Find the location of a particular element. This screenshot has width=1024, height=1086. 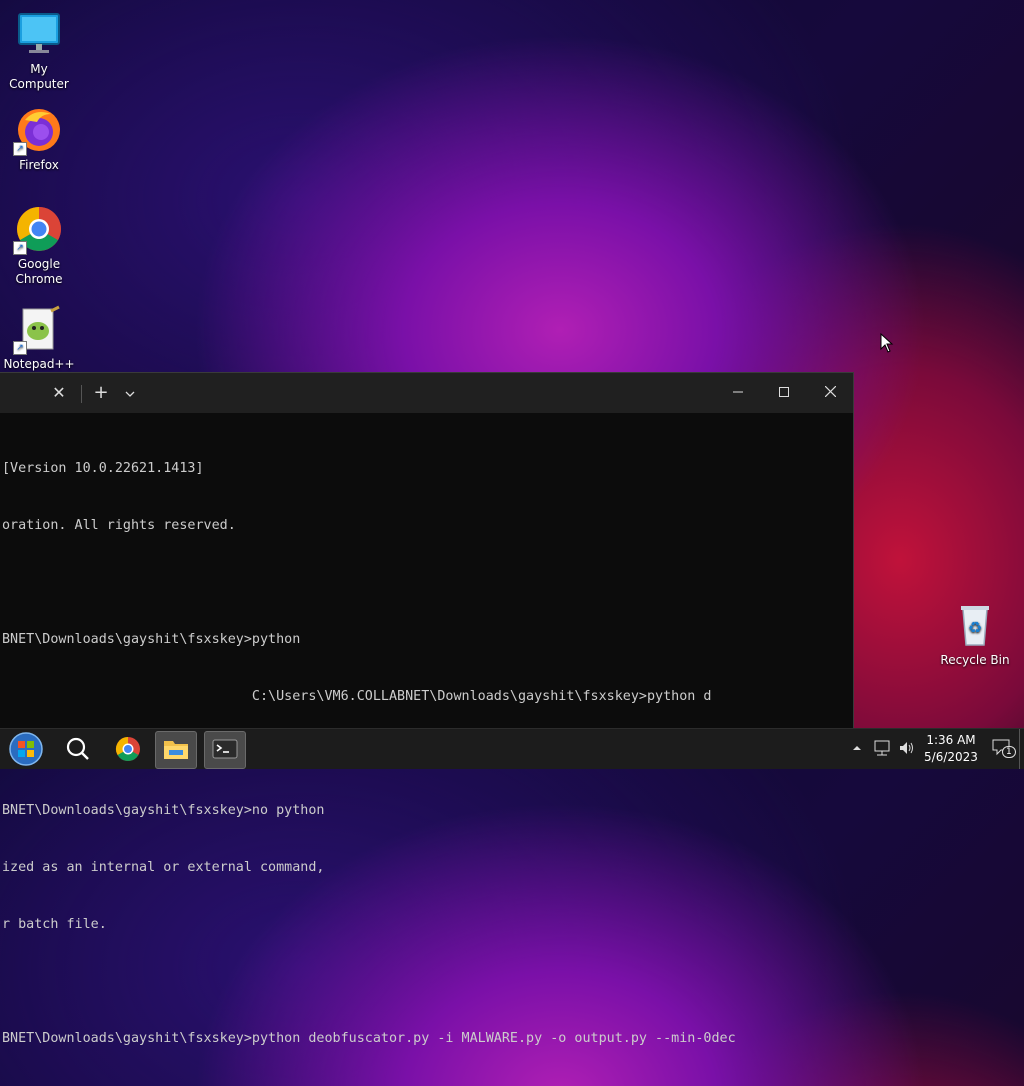

volume-button is located at coordinates (907, 749).